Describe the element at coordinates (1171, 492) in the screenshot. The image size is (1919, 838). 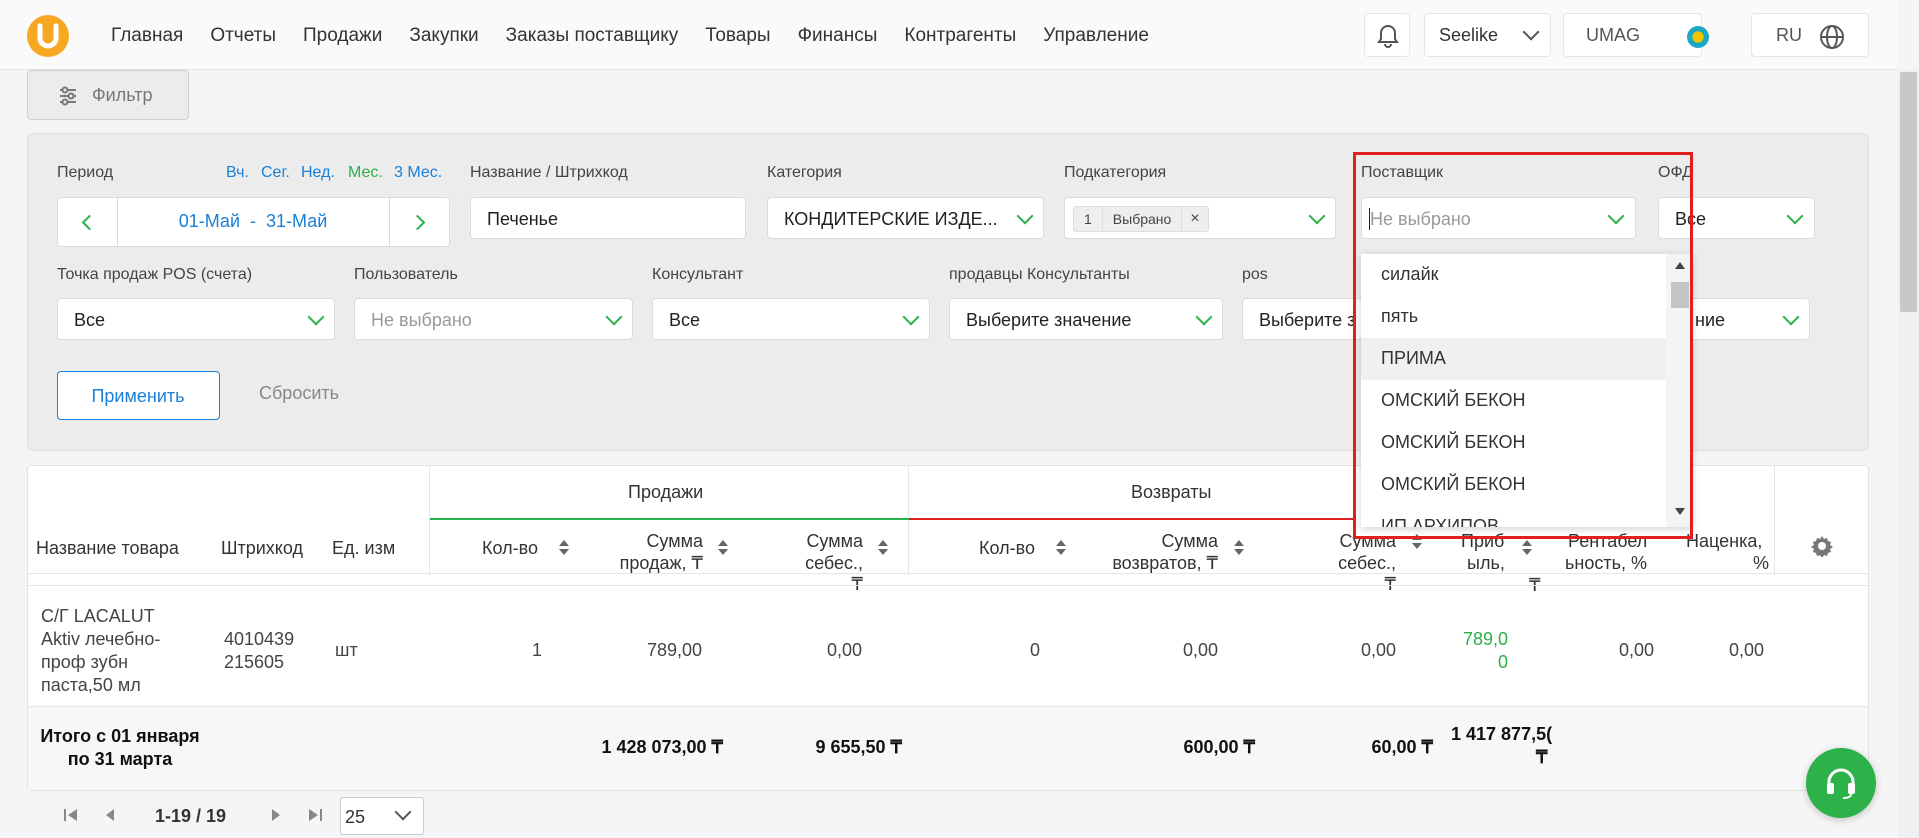
I see `group-header-returns: Возвраты` at that location.